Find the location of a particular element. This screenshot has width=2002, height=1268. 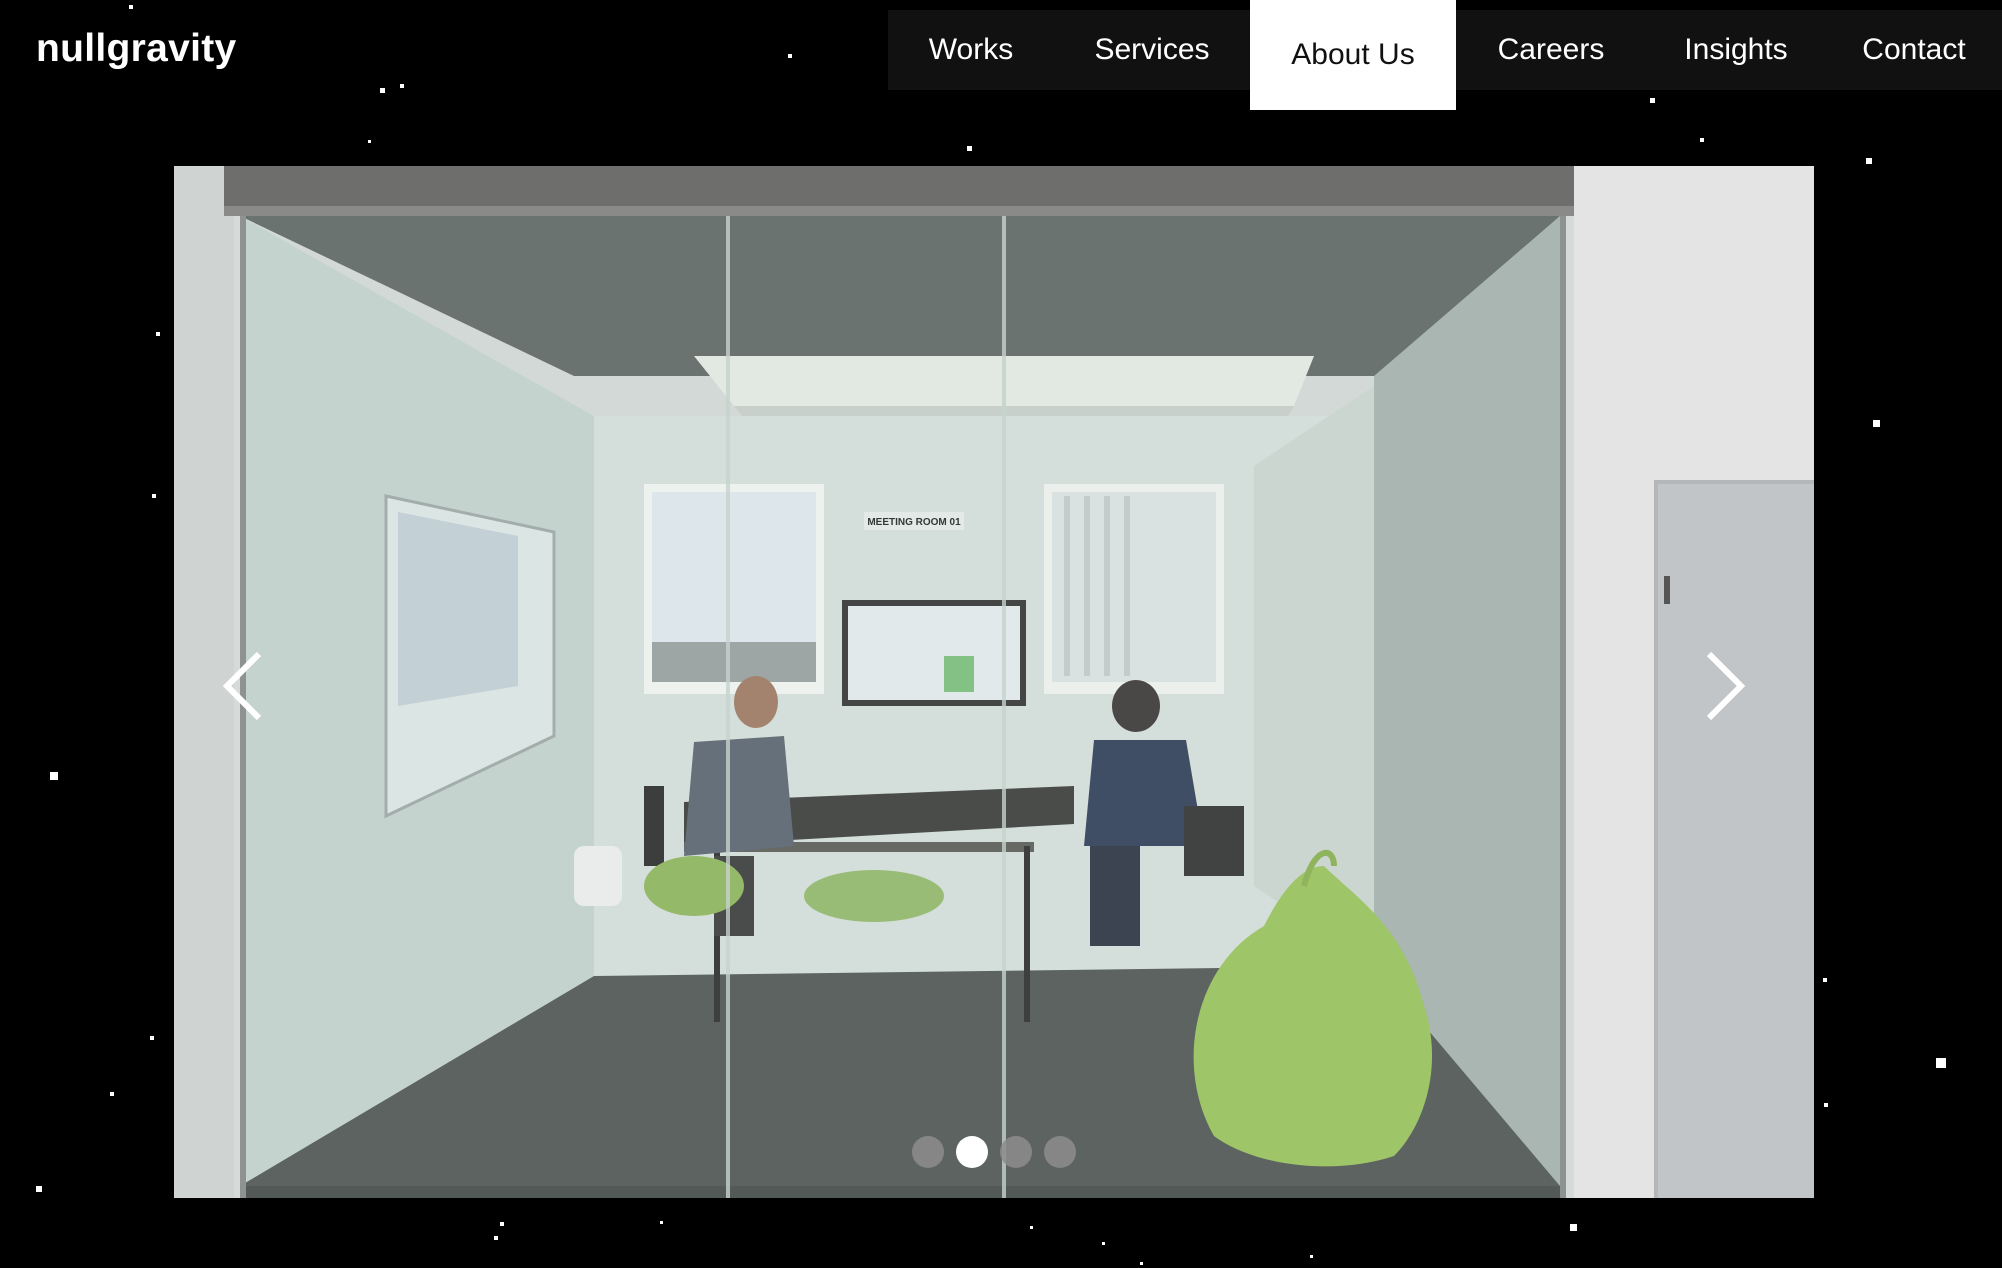

nav-item-about-us: About Us is located at coordinates (1353, 55).